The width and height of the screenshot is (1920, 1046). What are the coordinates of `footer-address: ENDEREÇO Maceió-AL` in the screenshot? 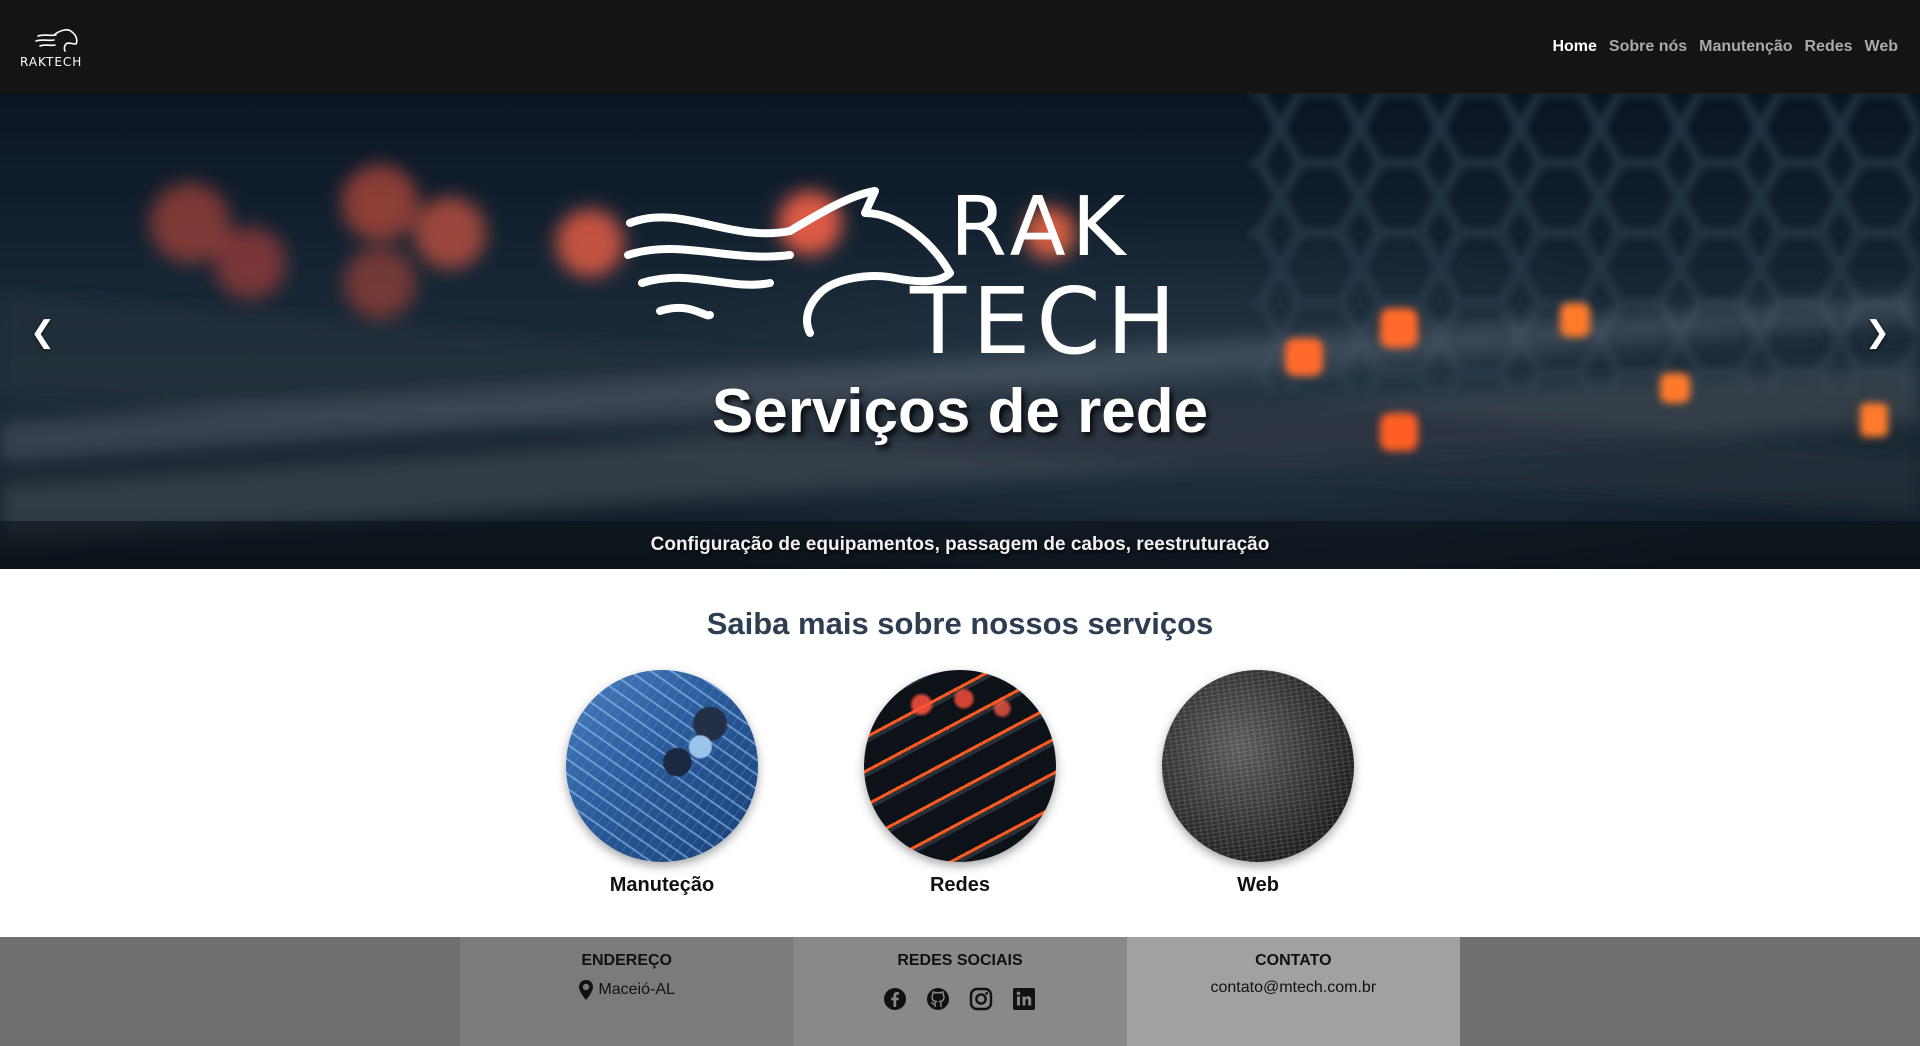 It's located at (627, 991).